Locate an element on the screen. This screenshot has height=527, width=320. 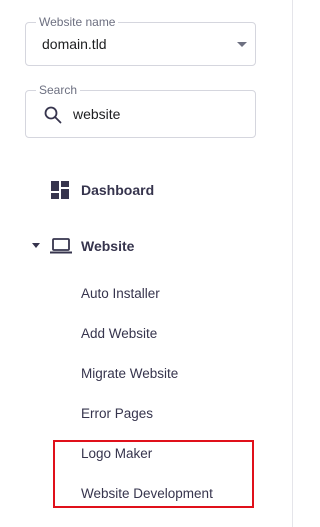
sidebar-item-label: Website is located at coordinates (108, 246).